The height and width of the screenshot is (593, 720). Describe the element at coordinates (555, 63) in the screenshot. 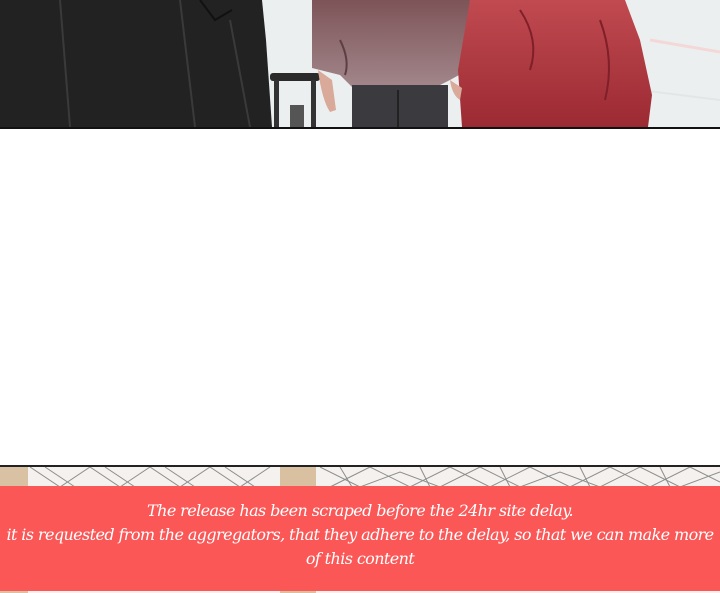

I see `person-red-jacket` at that location.